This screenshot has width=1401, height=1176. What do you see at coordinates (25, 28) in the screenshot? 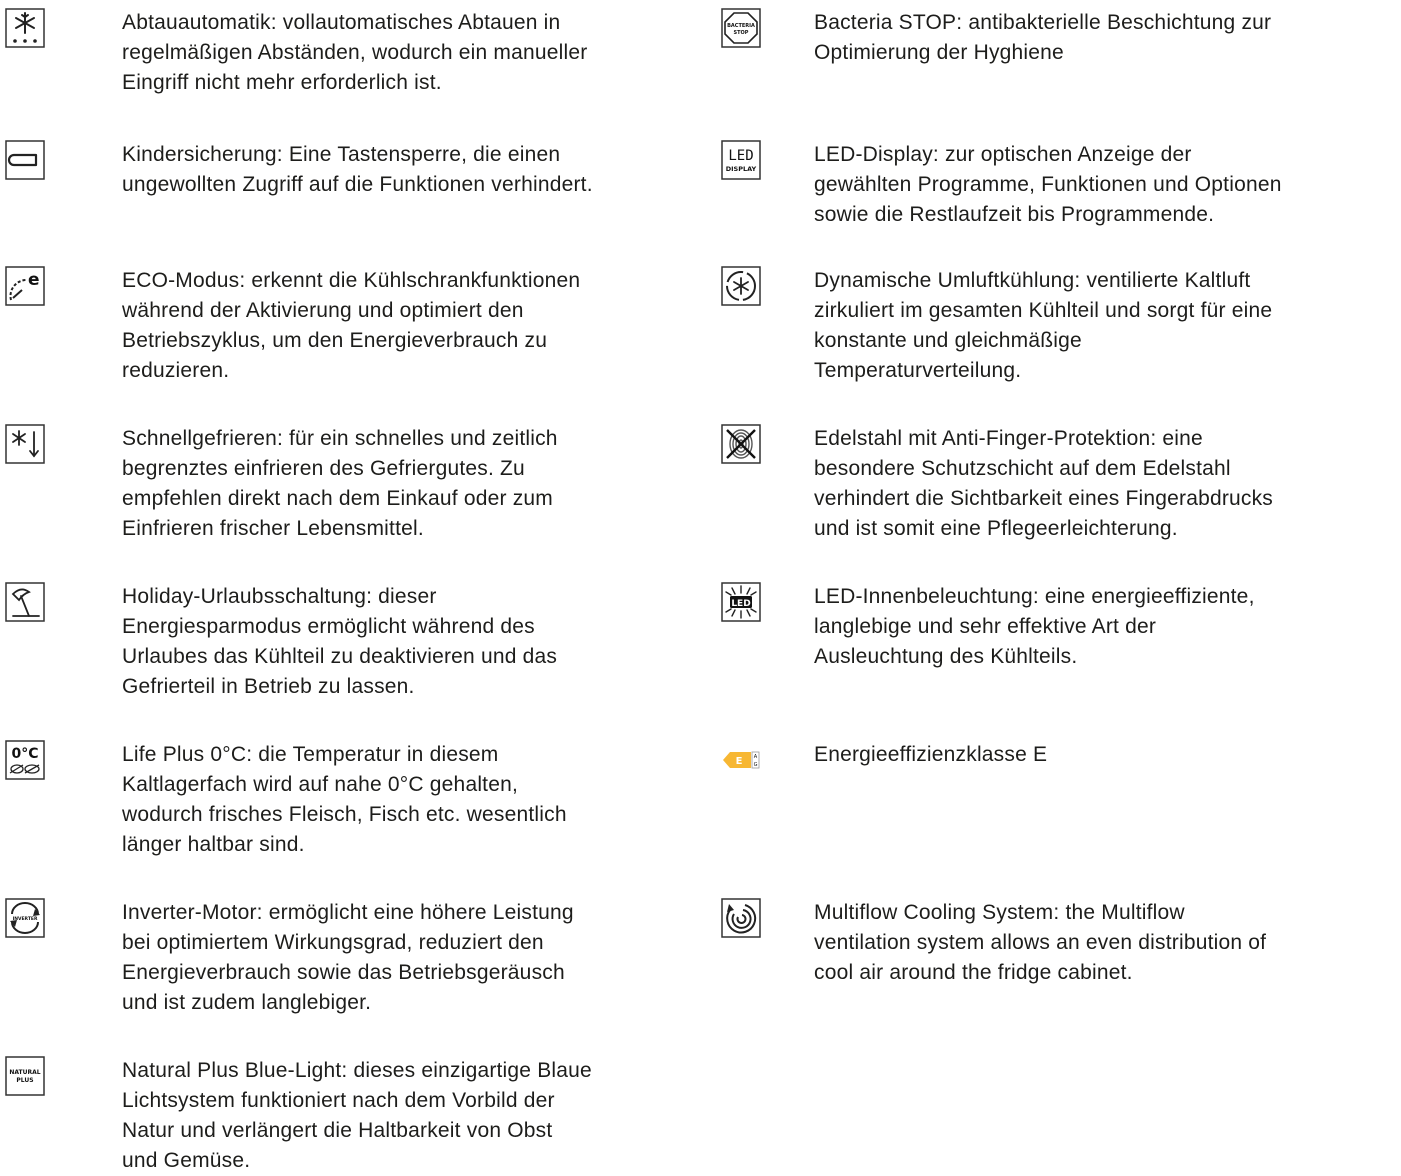
I see `auto-defrost-icon` at bounding box center [25, 28].